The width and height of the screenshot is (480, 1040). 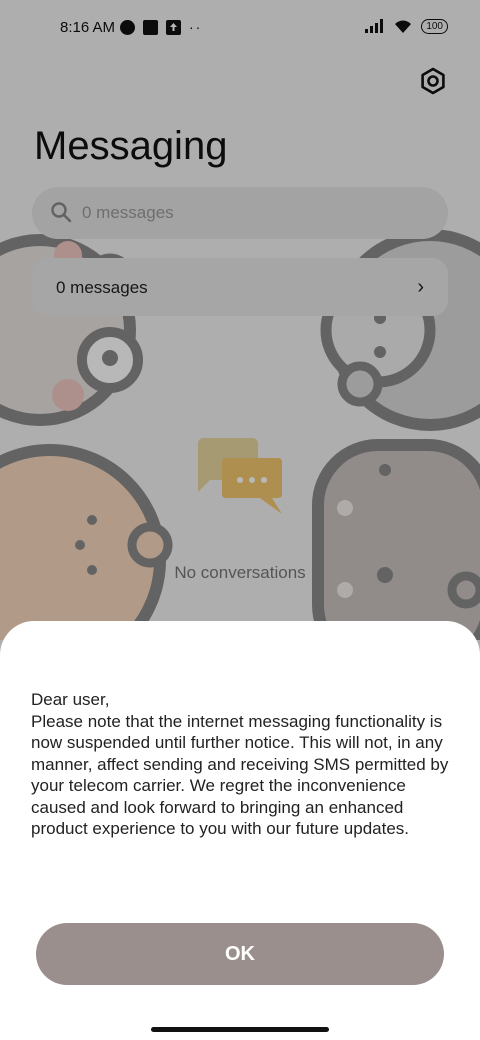 What do you see at coordinates (70, 699) in the screenshot?
I see `dialog-greeting: Dear user,` at bounding box center [70, 699].